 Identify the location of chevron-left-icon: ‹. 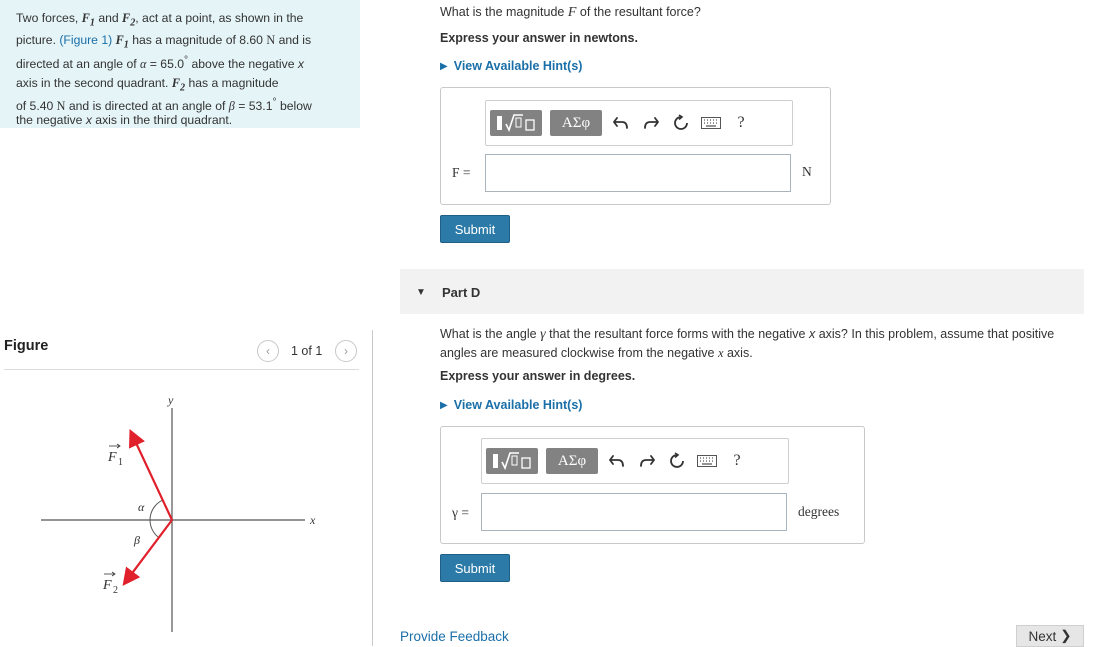
(268, 351).